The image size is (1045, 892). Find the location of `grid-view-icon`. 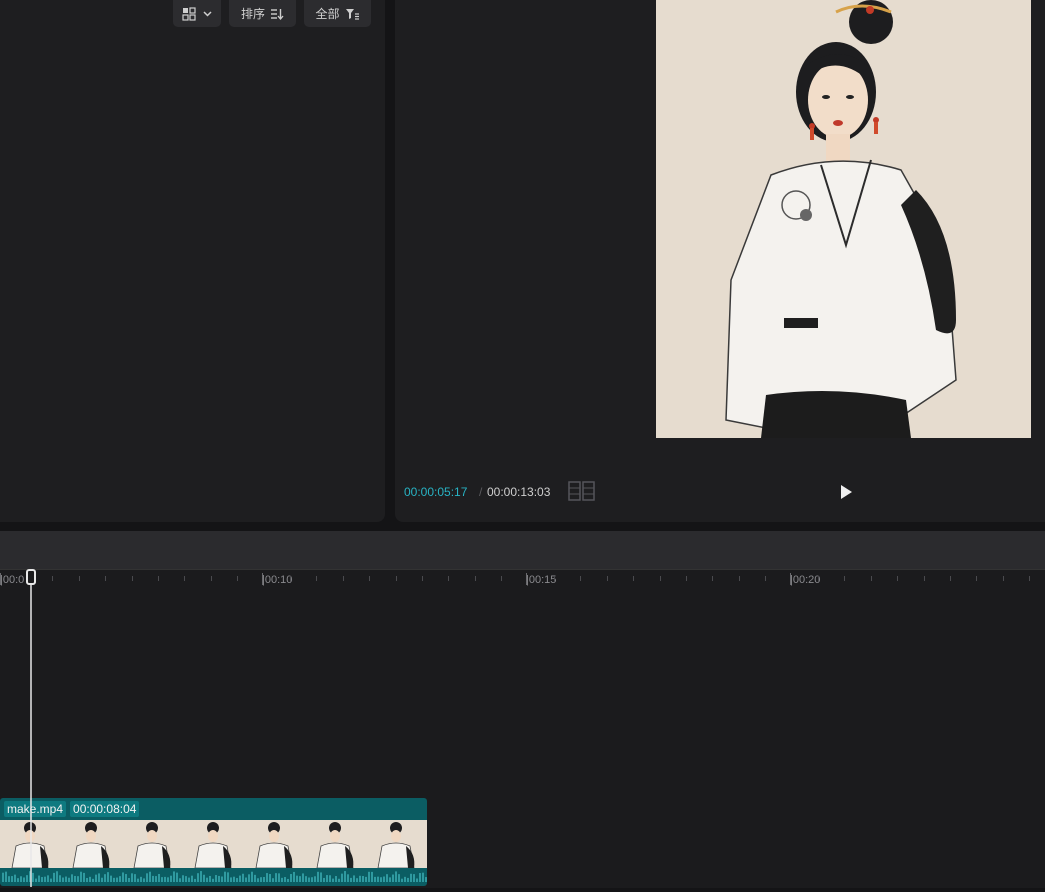

grid-view-icon is located at coordinates (190, 13).